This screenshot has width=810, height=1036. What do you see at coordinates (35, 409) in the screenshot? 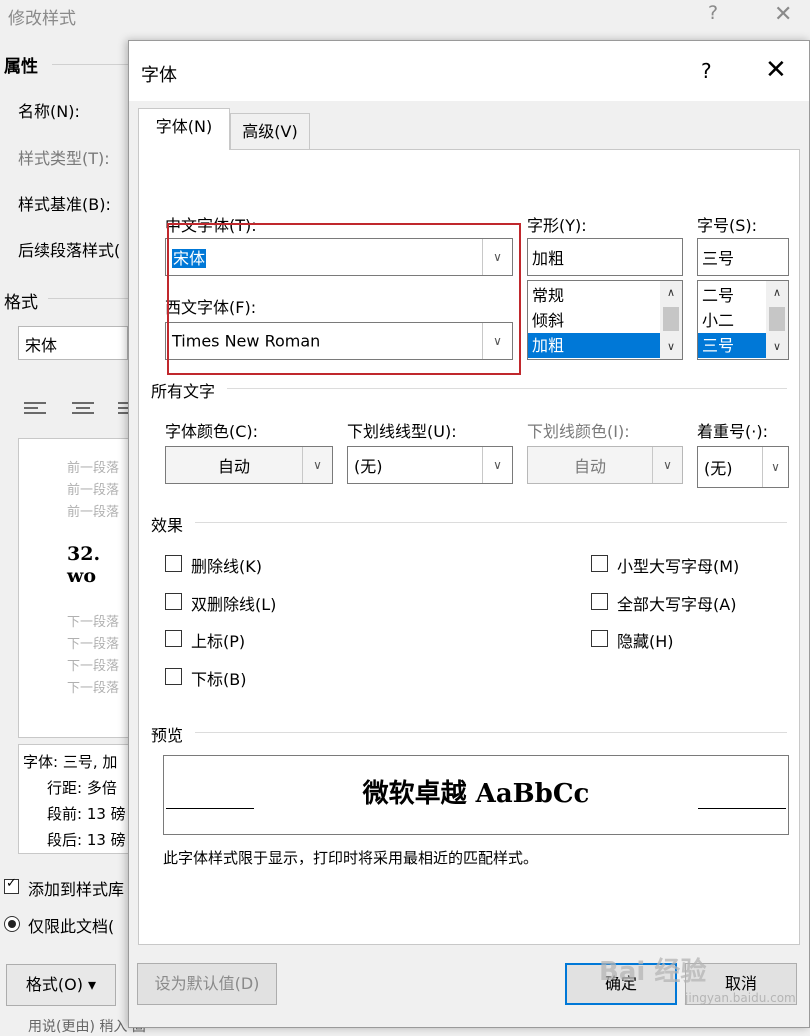
I see `align-left-icon` at bounding box center [35, 409].